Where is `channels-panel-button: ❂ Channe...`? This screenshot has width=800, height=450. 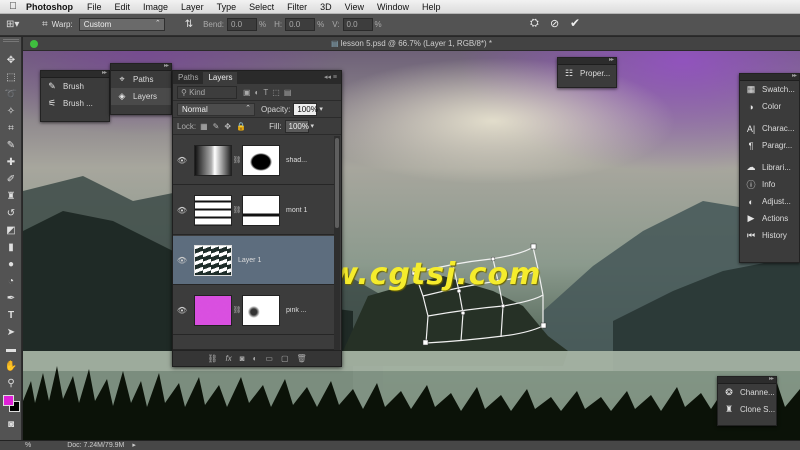
channels-panel-button: ❂ Channe... is located at coordinates (747, 392).